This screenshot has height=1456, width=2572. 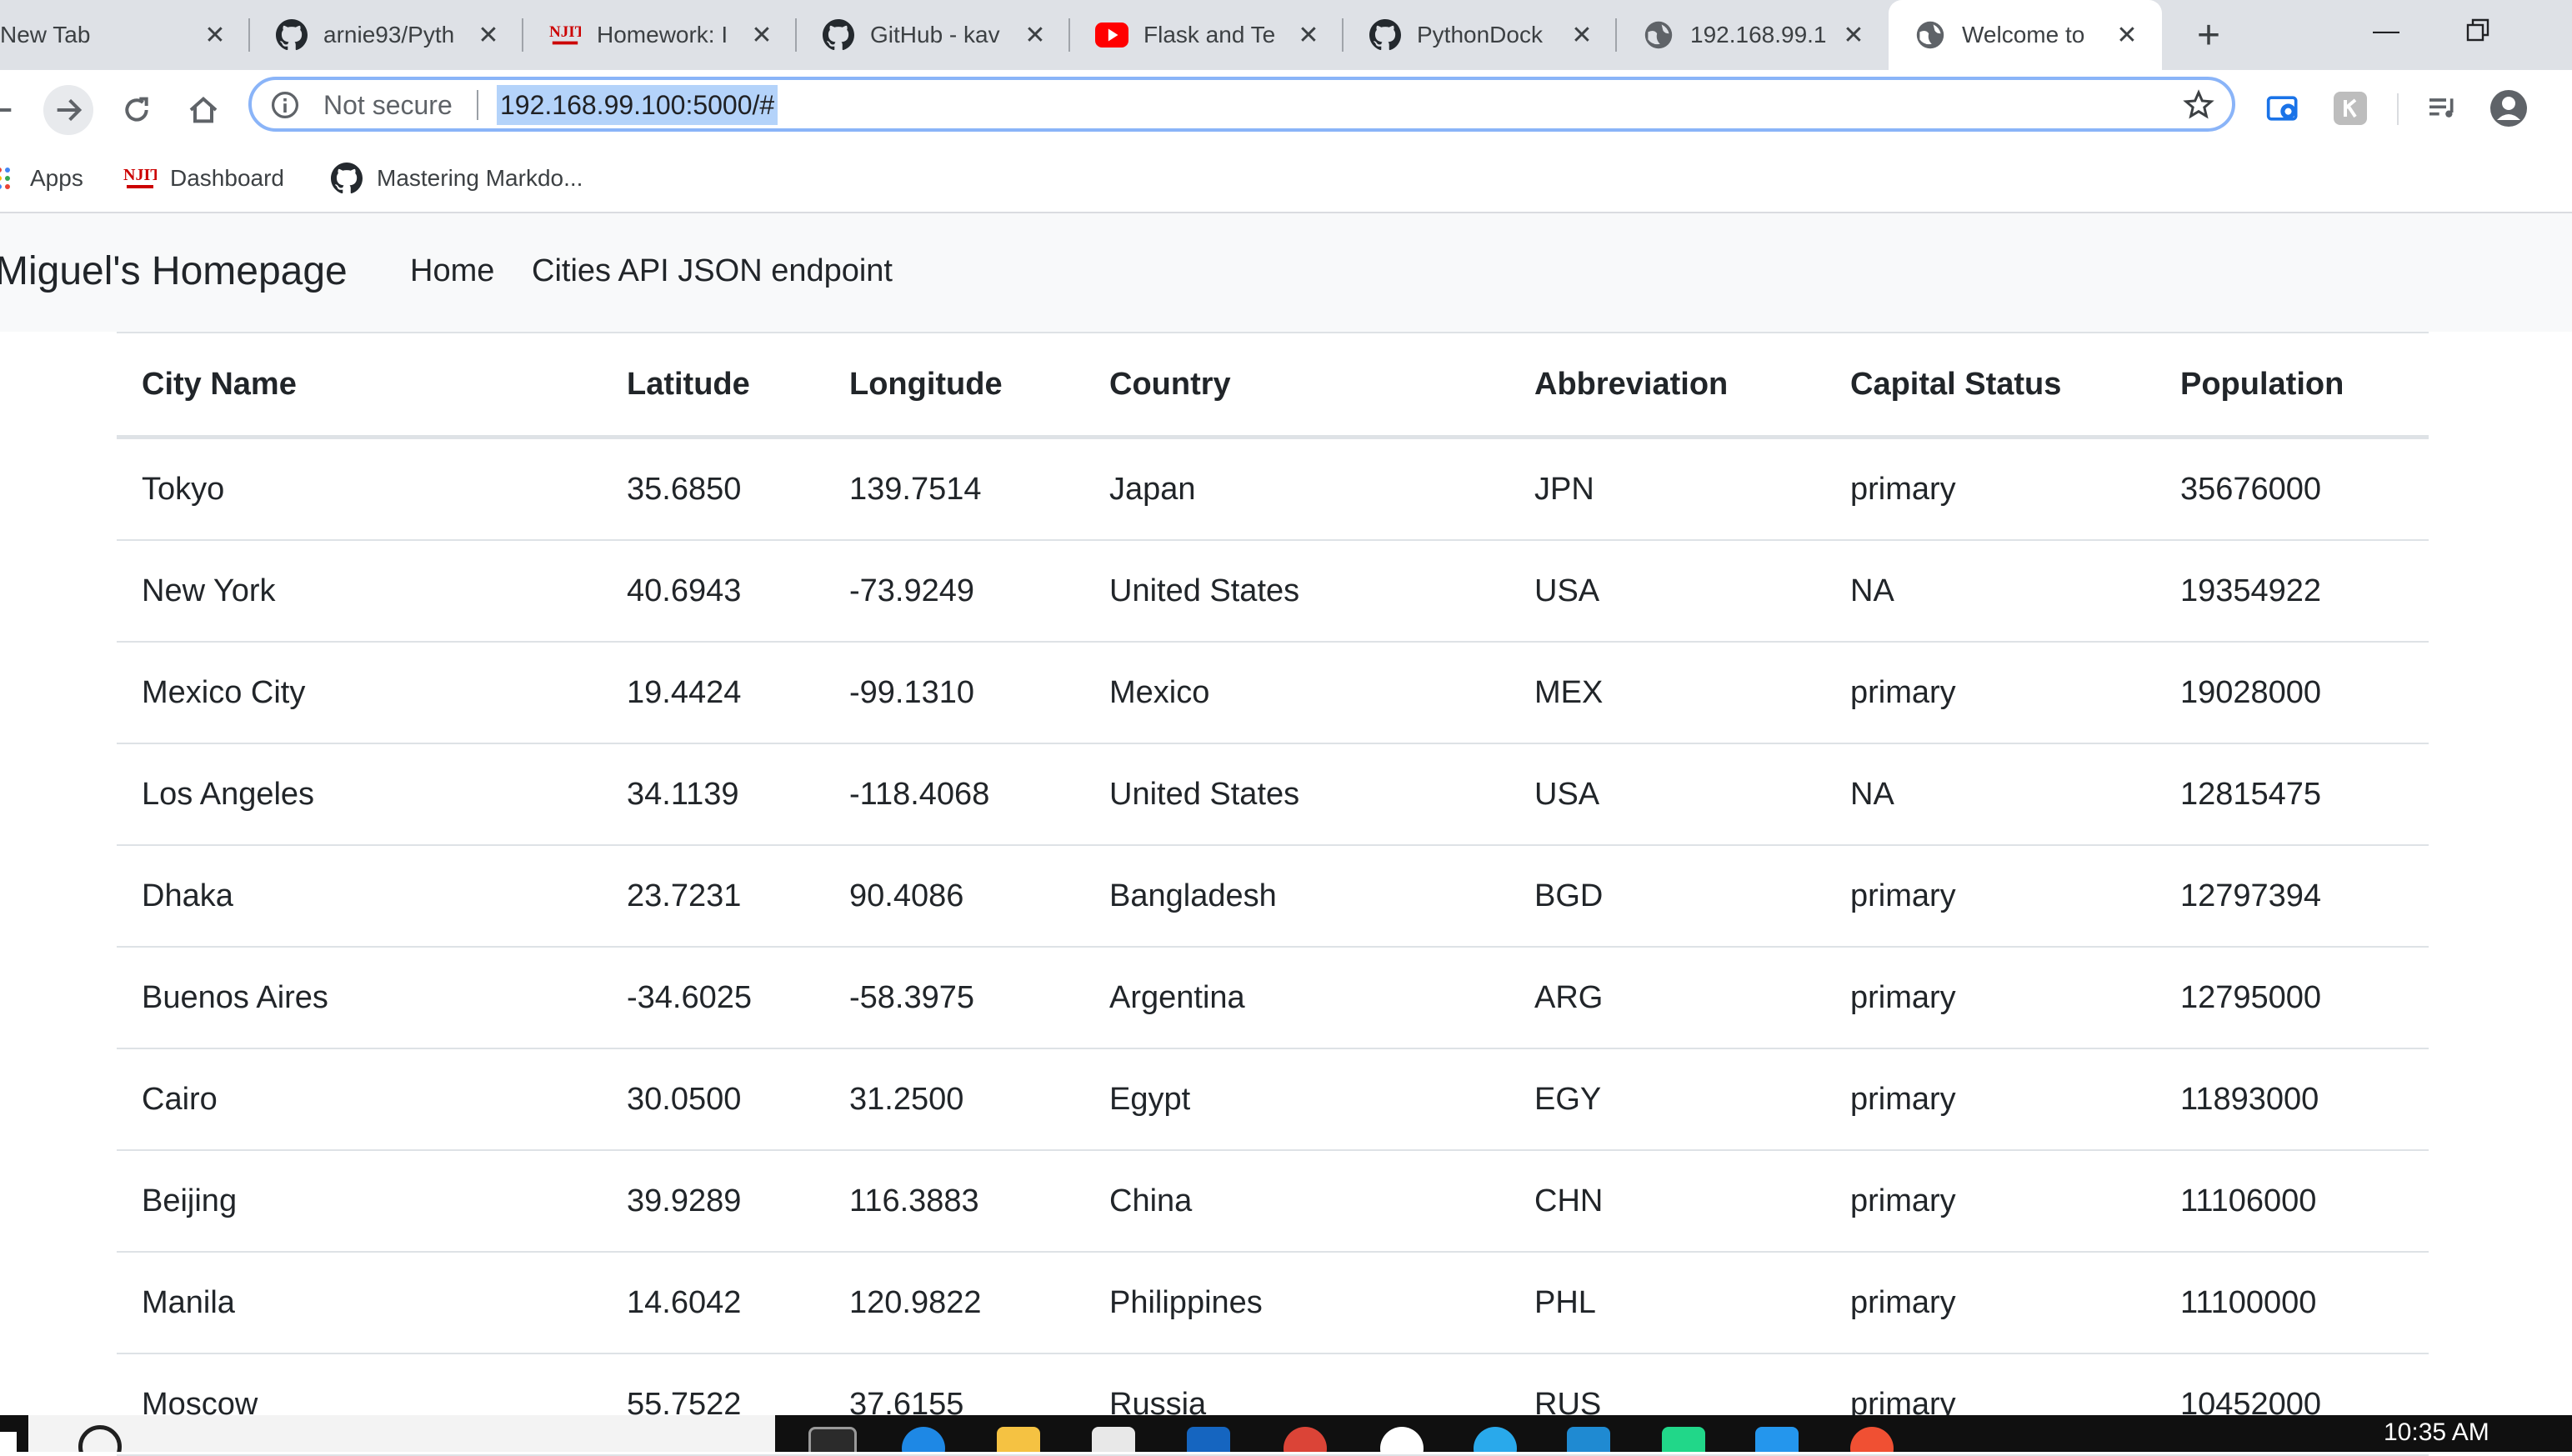 I want to click on tab-arnie93: arnie93/Pyth ✕, so click(x=386, y=35).